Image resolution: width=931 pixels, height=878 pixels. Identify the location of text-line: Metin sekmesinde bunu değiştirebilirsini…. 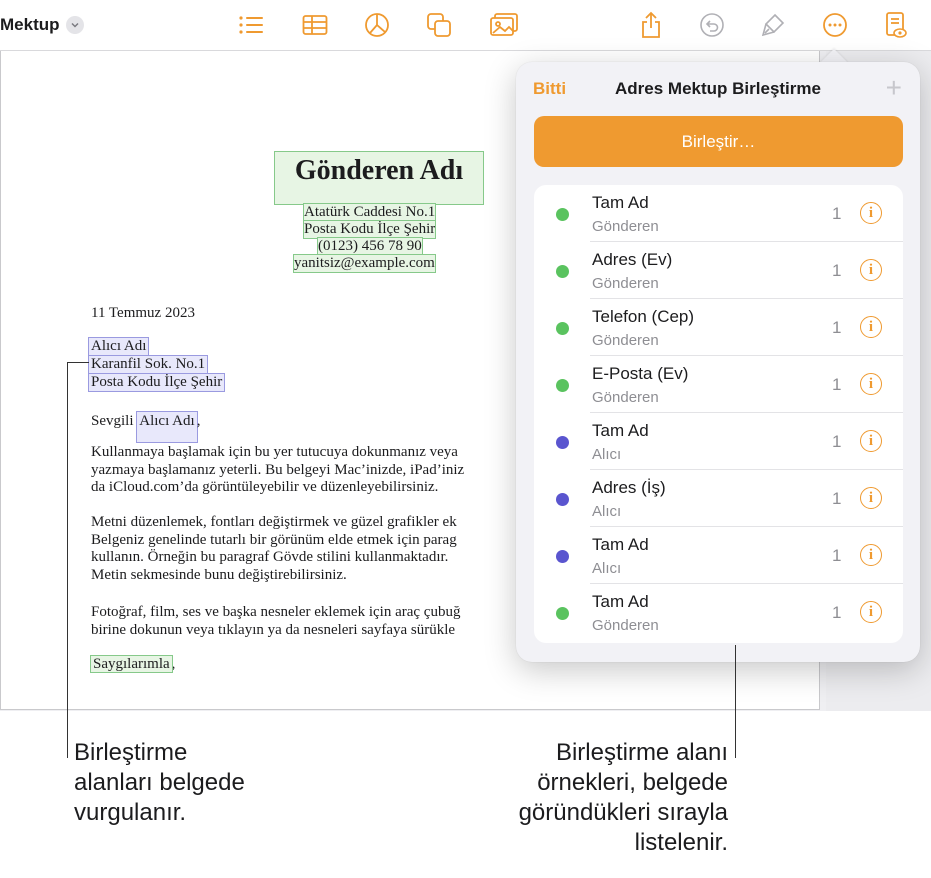
(219, 574).